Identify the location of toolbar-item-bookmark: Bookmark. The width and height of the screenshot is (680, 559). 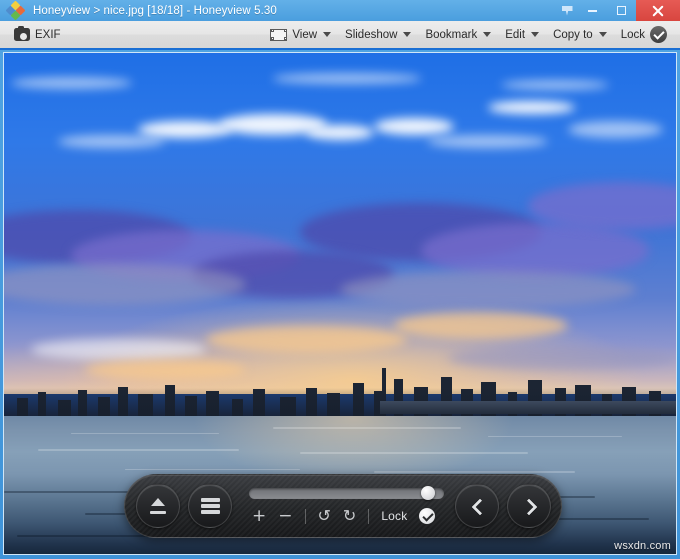
(458, 34).